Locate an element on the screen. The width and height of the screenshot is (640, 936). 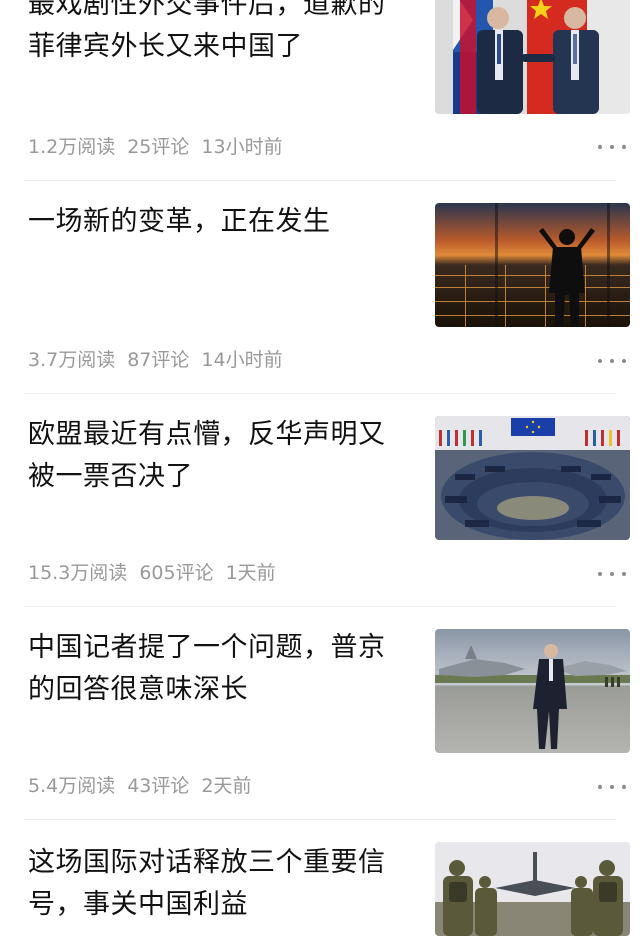
jet-runway-photo-icon is located at coordinates (532, 691).